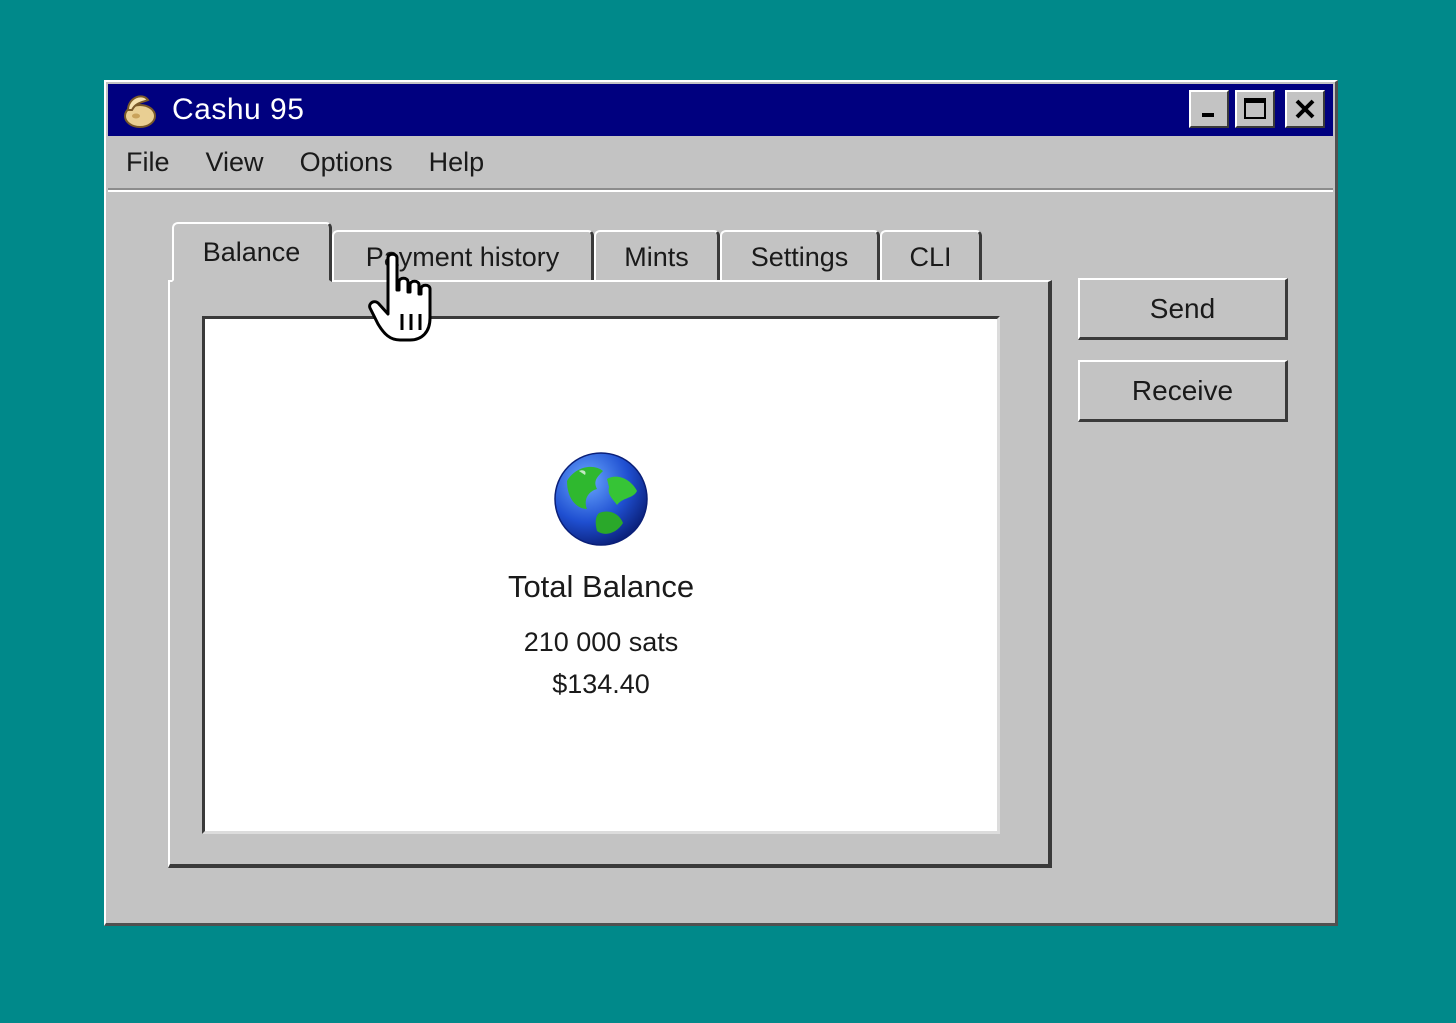 The height and width of the screenshot is (1023, 1456). What do you see at coordinates (601, 642) in the screenshot?
I see `balance-sats-value: 210 000 sats` at bounding box center [601, 642].